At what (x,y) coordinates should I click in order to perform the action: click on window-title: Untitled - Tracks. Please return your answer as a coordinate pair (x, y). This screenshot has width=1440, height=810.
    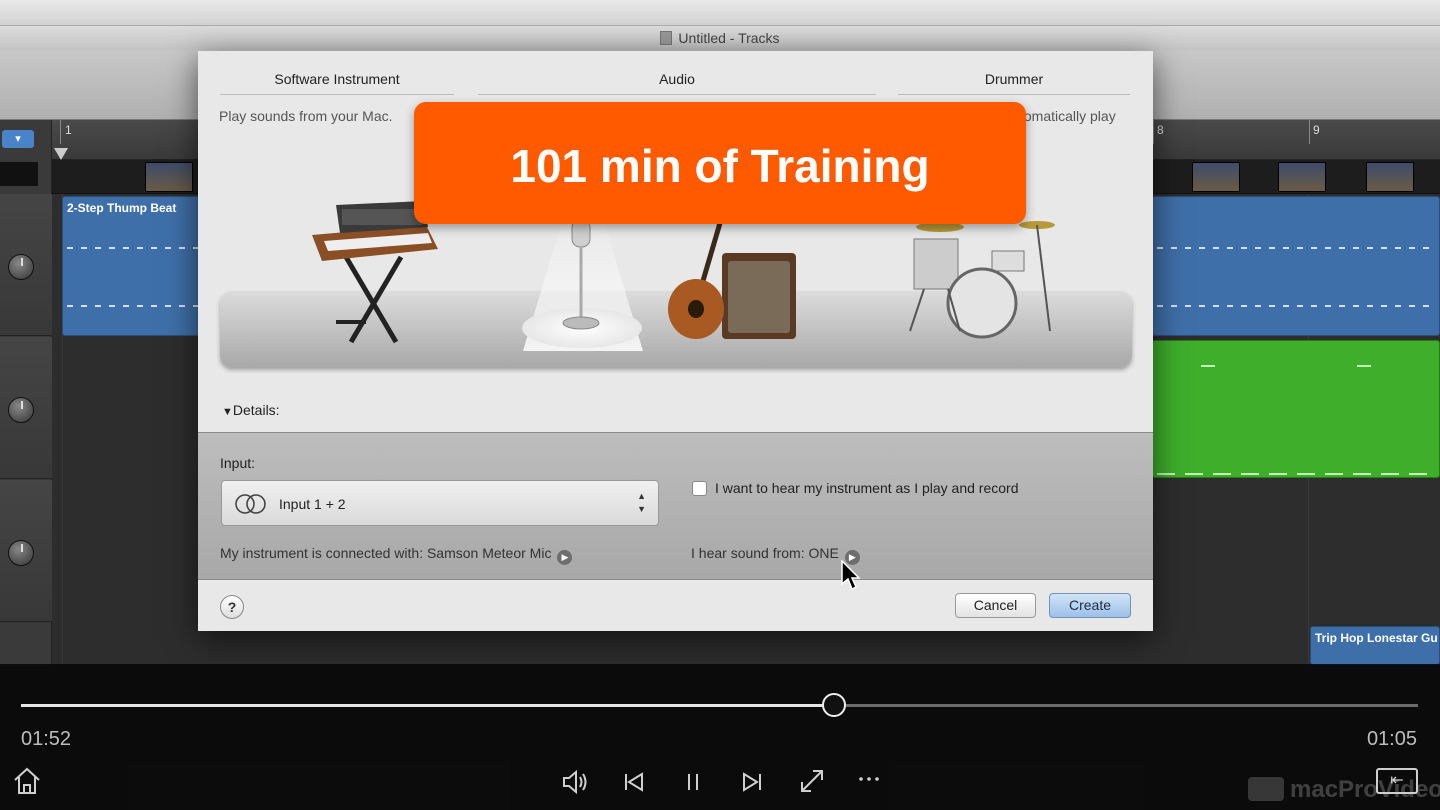
    Looking at the image, I should click on (720, 38).